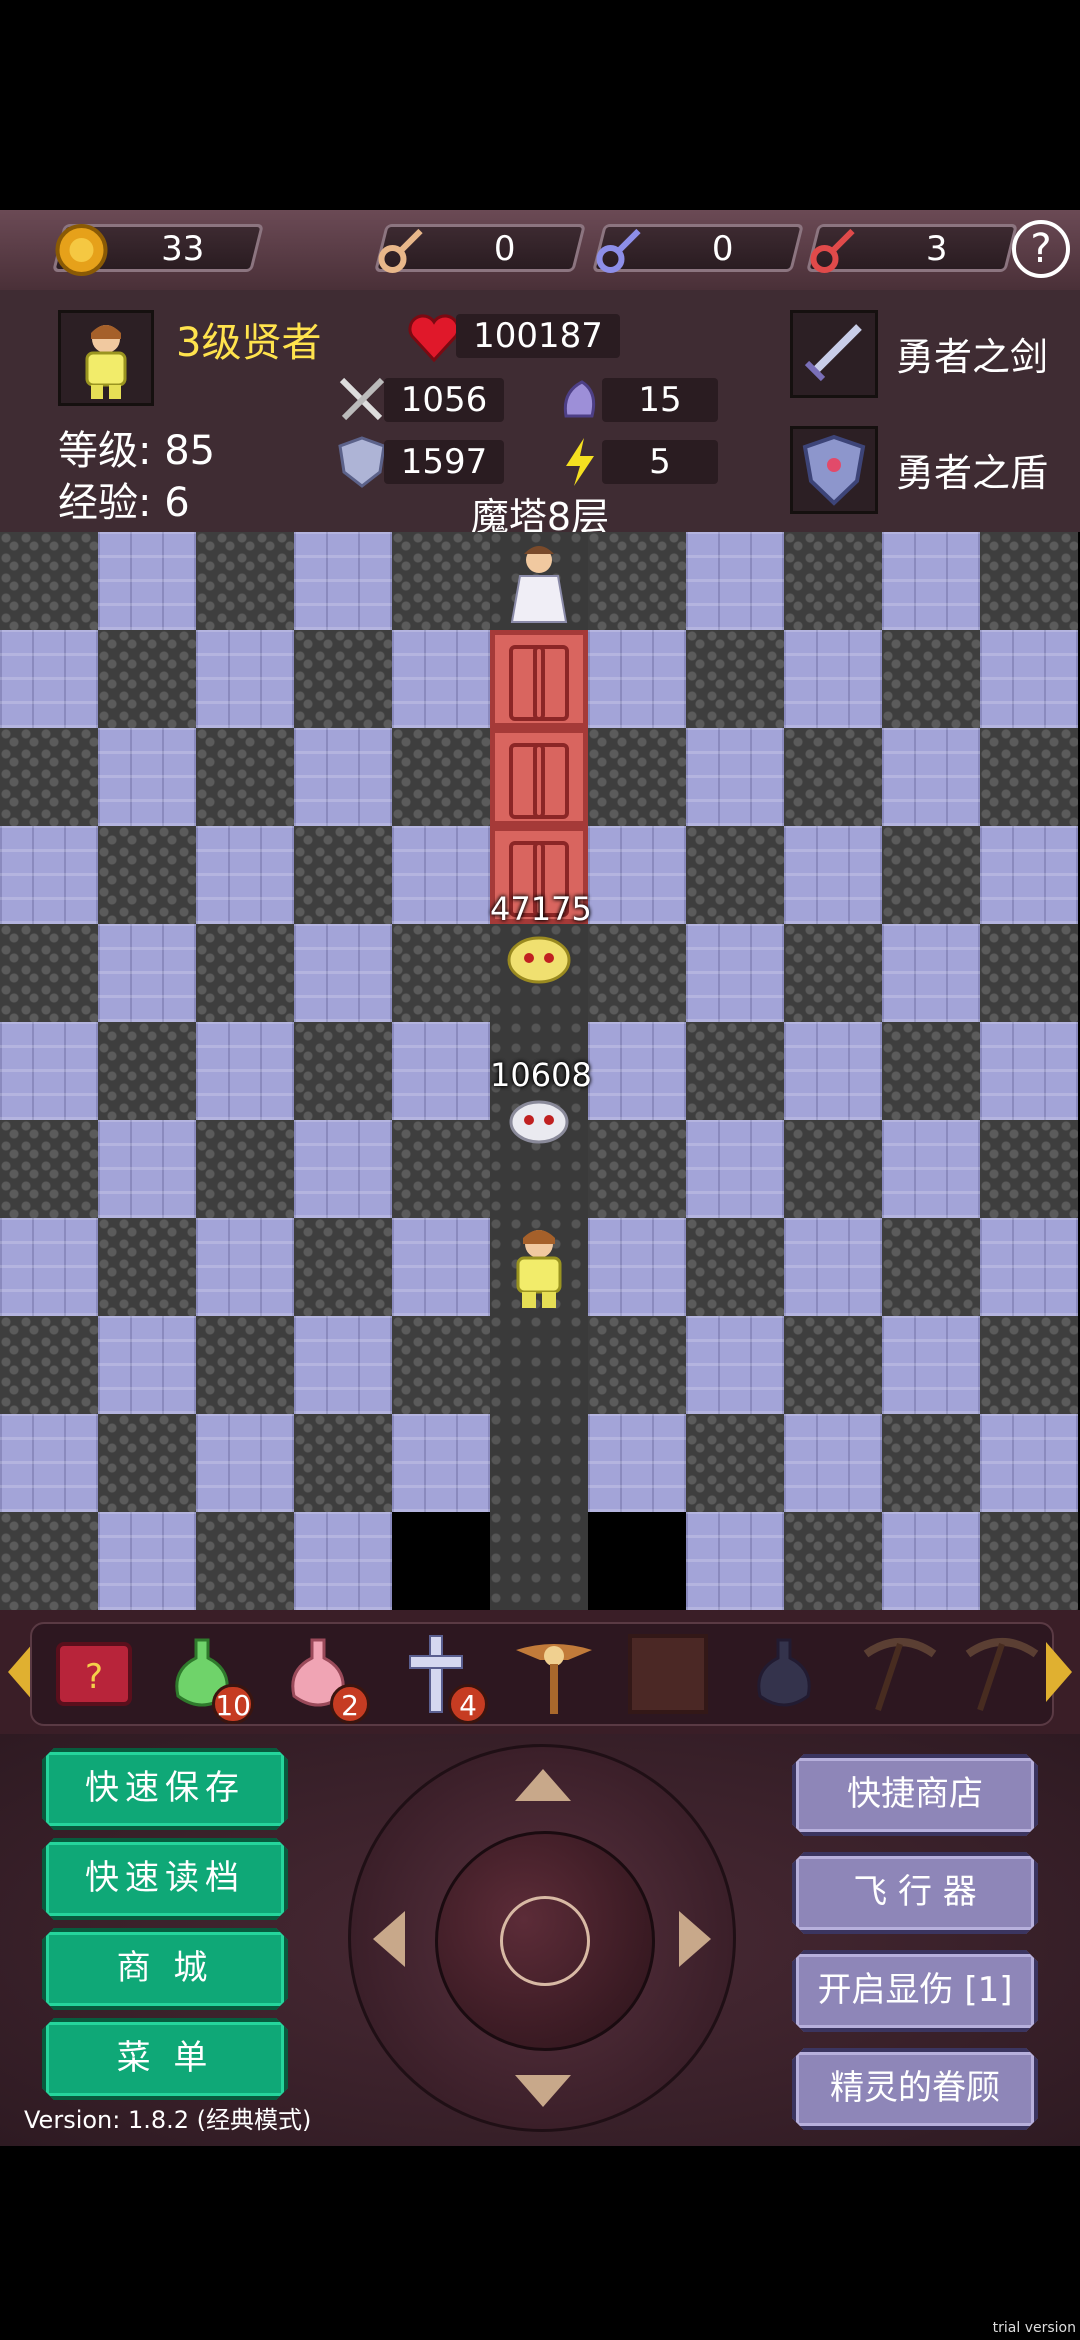  Describe the element at coordinates (94, 1674) in the screenshot. I see `monster-book-icon: ?` at that location.